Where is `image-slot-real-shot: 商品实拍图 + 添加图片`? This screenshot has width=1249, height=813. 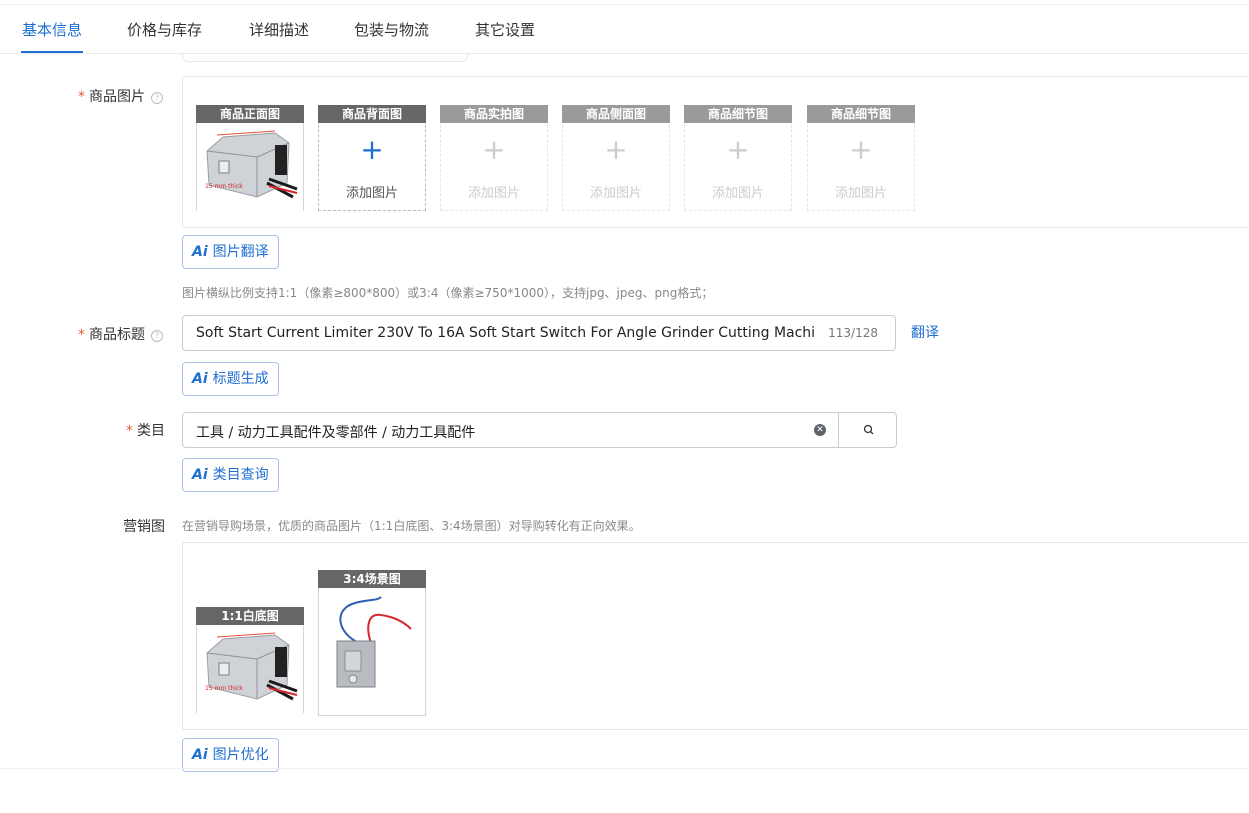 image-slot-real-shot: 商品实拍图 + 添加图片 is located at coordinates (494, 158).